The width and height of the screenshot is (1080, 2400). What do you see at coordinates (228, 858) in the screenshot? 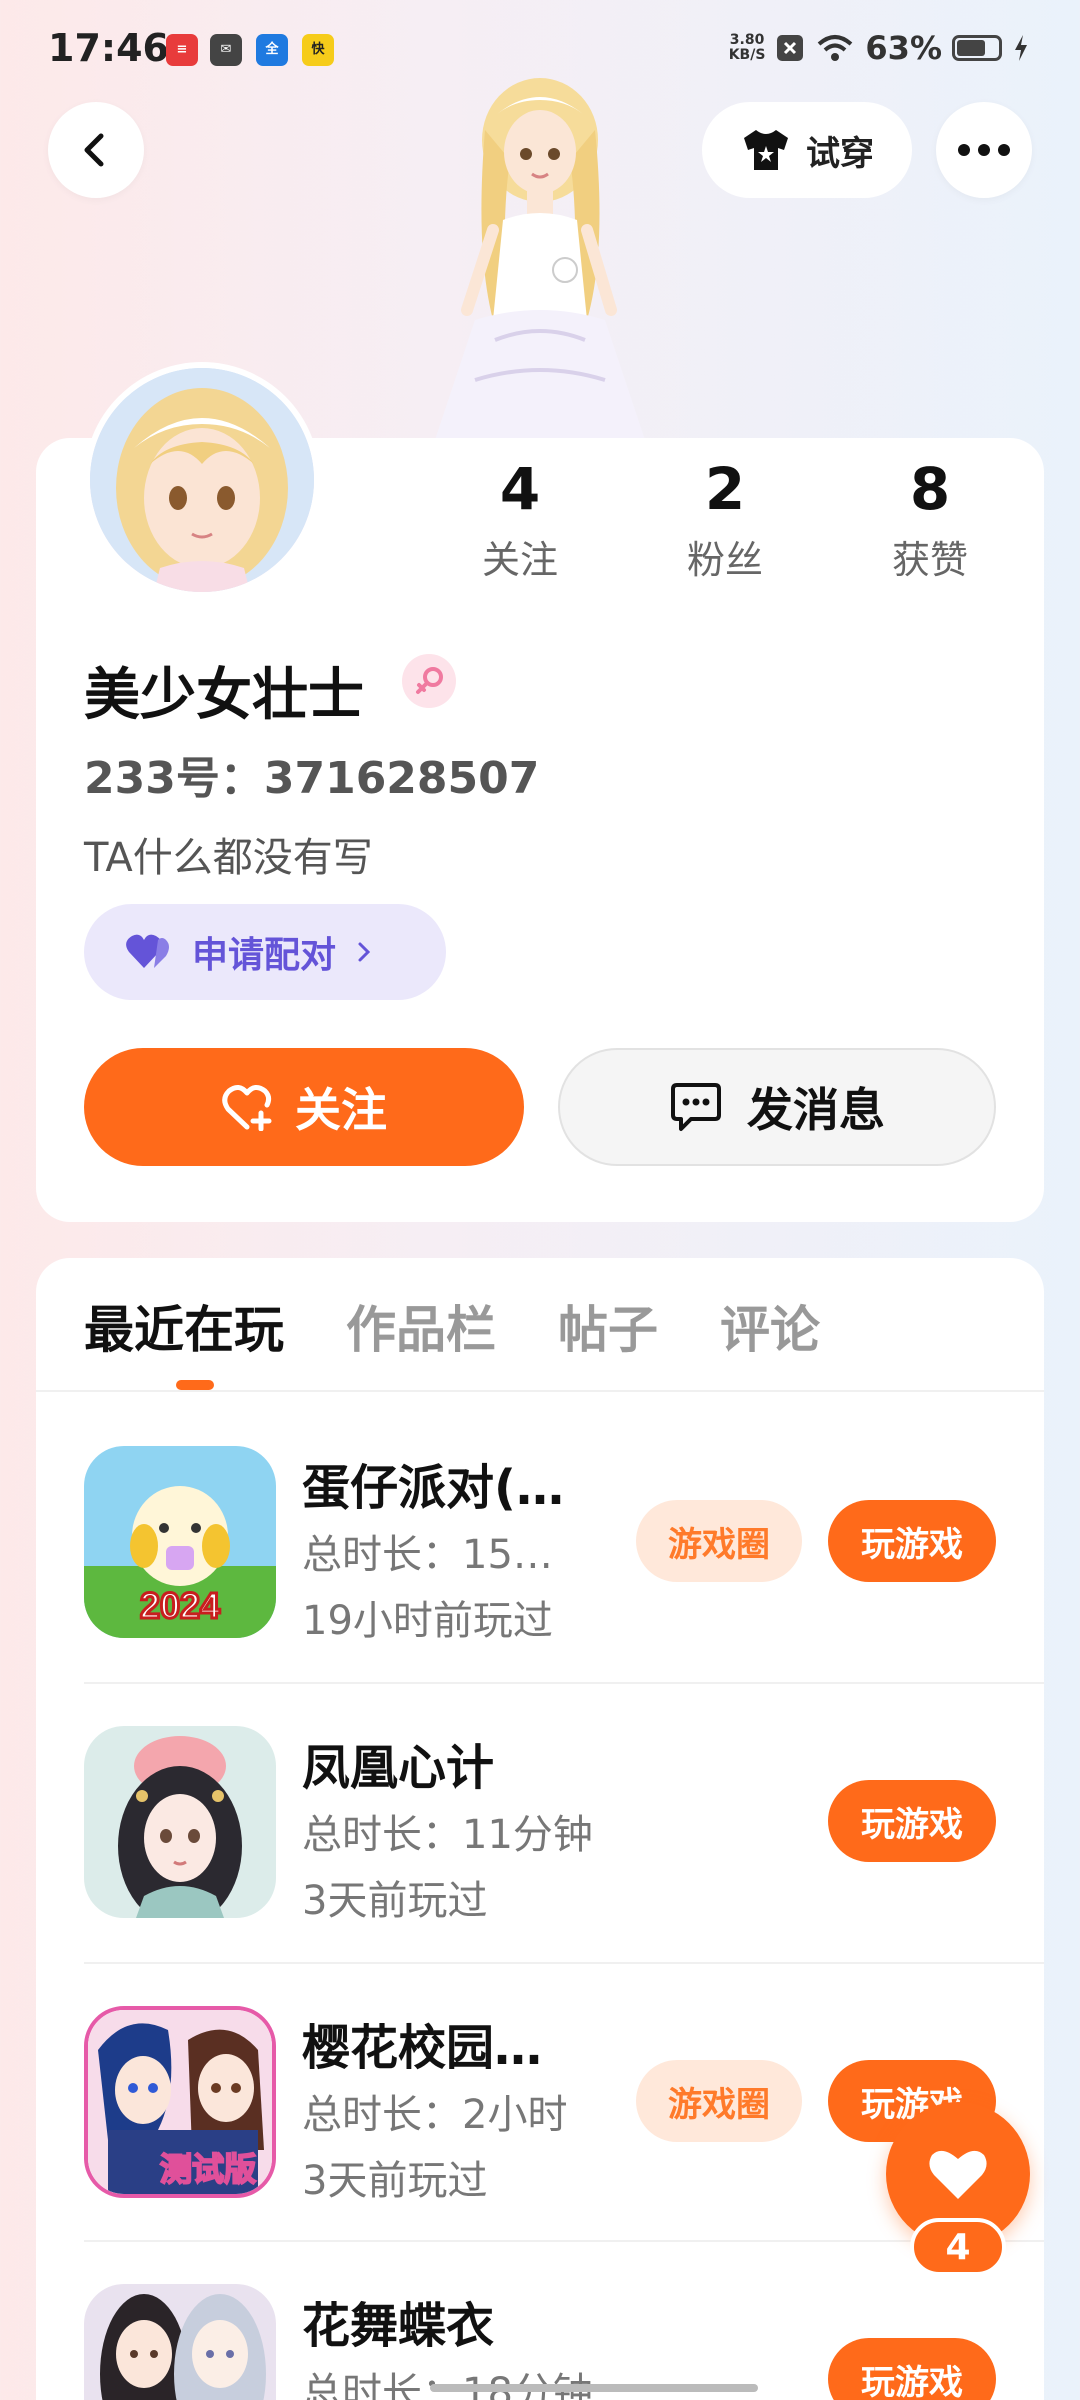
I see `bio: TA什么都没有写` at bounding box center [228, 858].